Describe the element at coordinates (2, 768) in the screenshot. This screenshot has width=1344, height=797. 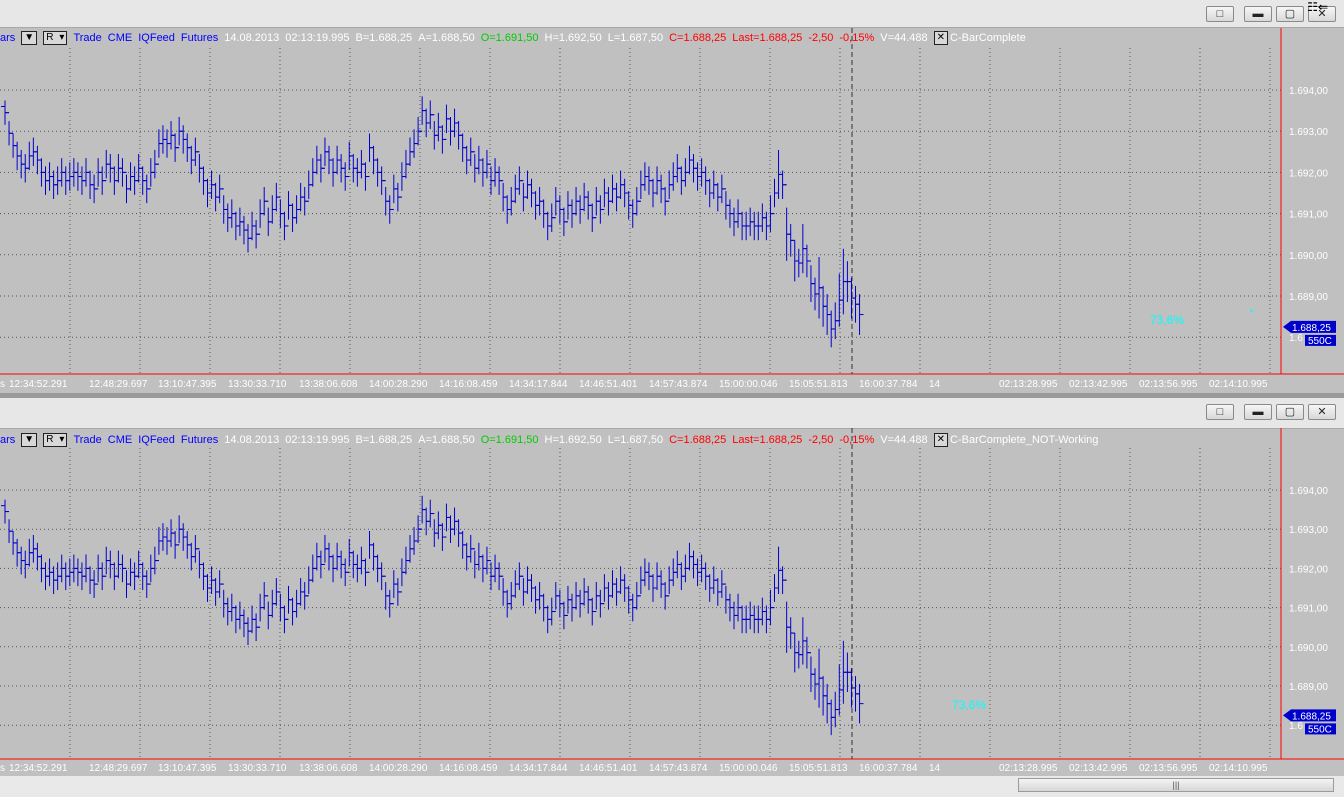
I see `x-tick-label-prefix: s` at that location.